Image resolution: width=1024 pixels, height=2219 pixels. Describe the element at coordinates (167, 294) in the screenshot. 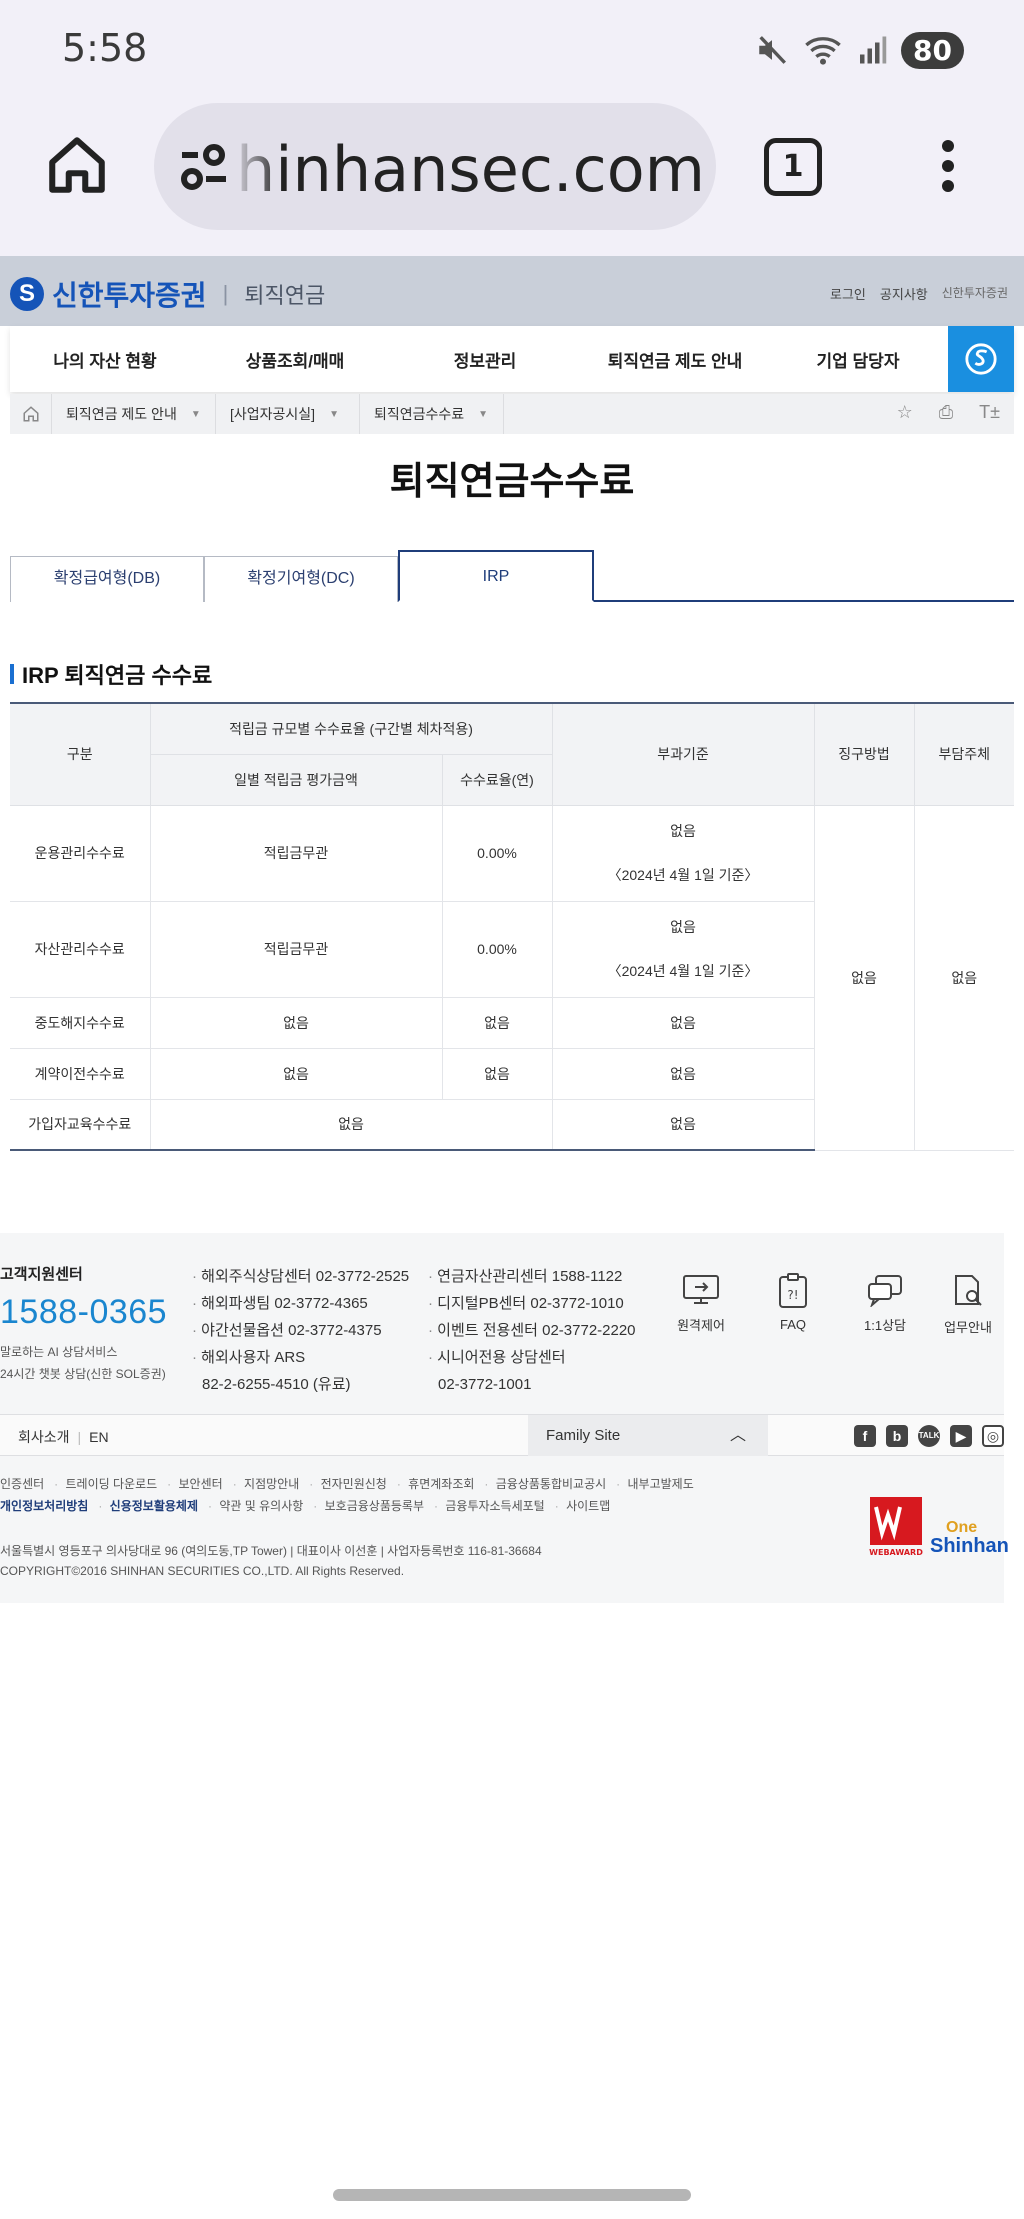

I see `site-logo: S 신한투자증권 | 퇴직연금` at that location.